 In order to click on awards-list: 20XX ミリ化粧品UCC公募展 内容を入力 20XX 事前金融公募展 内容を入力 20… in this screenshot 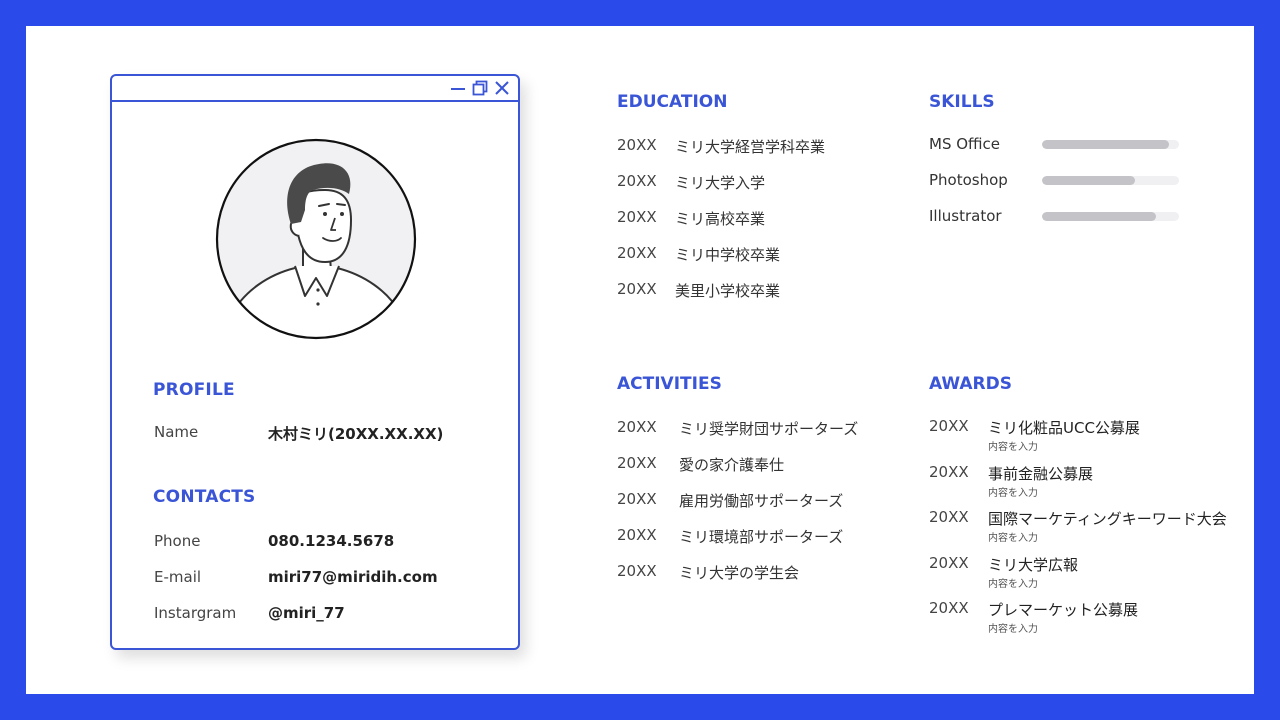, I will do `click(1089, 531)`.